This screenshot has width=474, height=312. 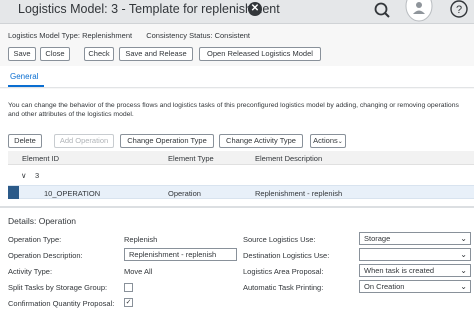 I want to click on change-activity-type-button: Change Activity Type, so click(x=261, y=141).